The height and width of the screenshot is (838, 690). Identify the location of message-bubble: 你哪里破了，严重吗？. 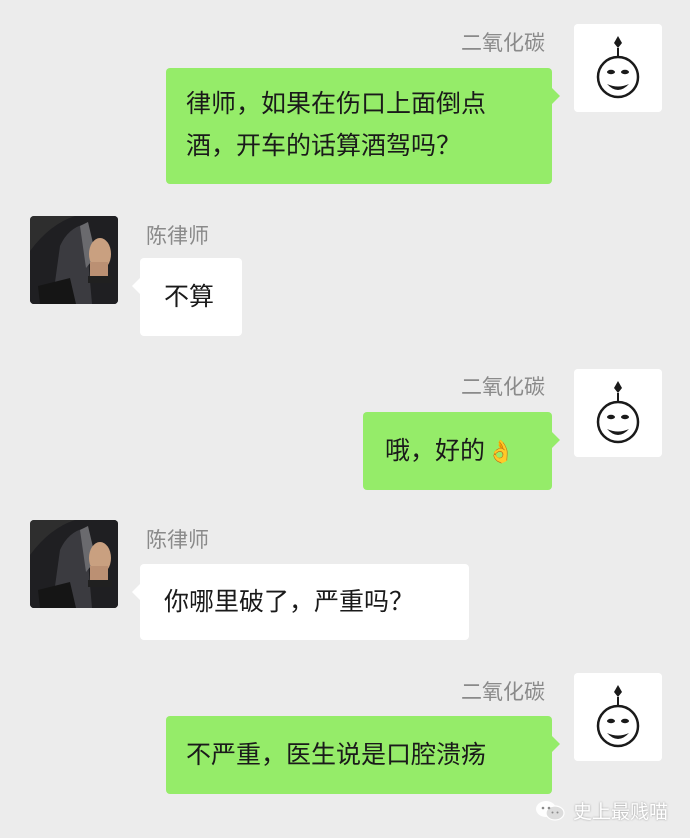
(300, 602).